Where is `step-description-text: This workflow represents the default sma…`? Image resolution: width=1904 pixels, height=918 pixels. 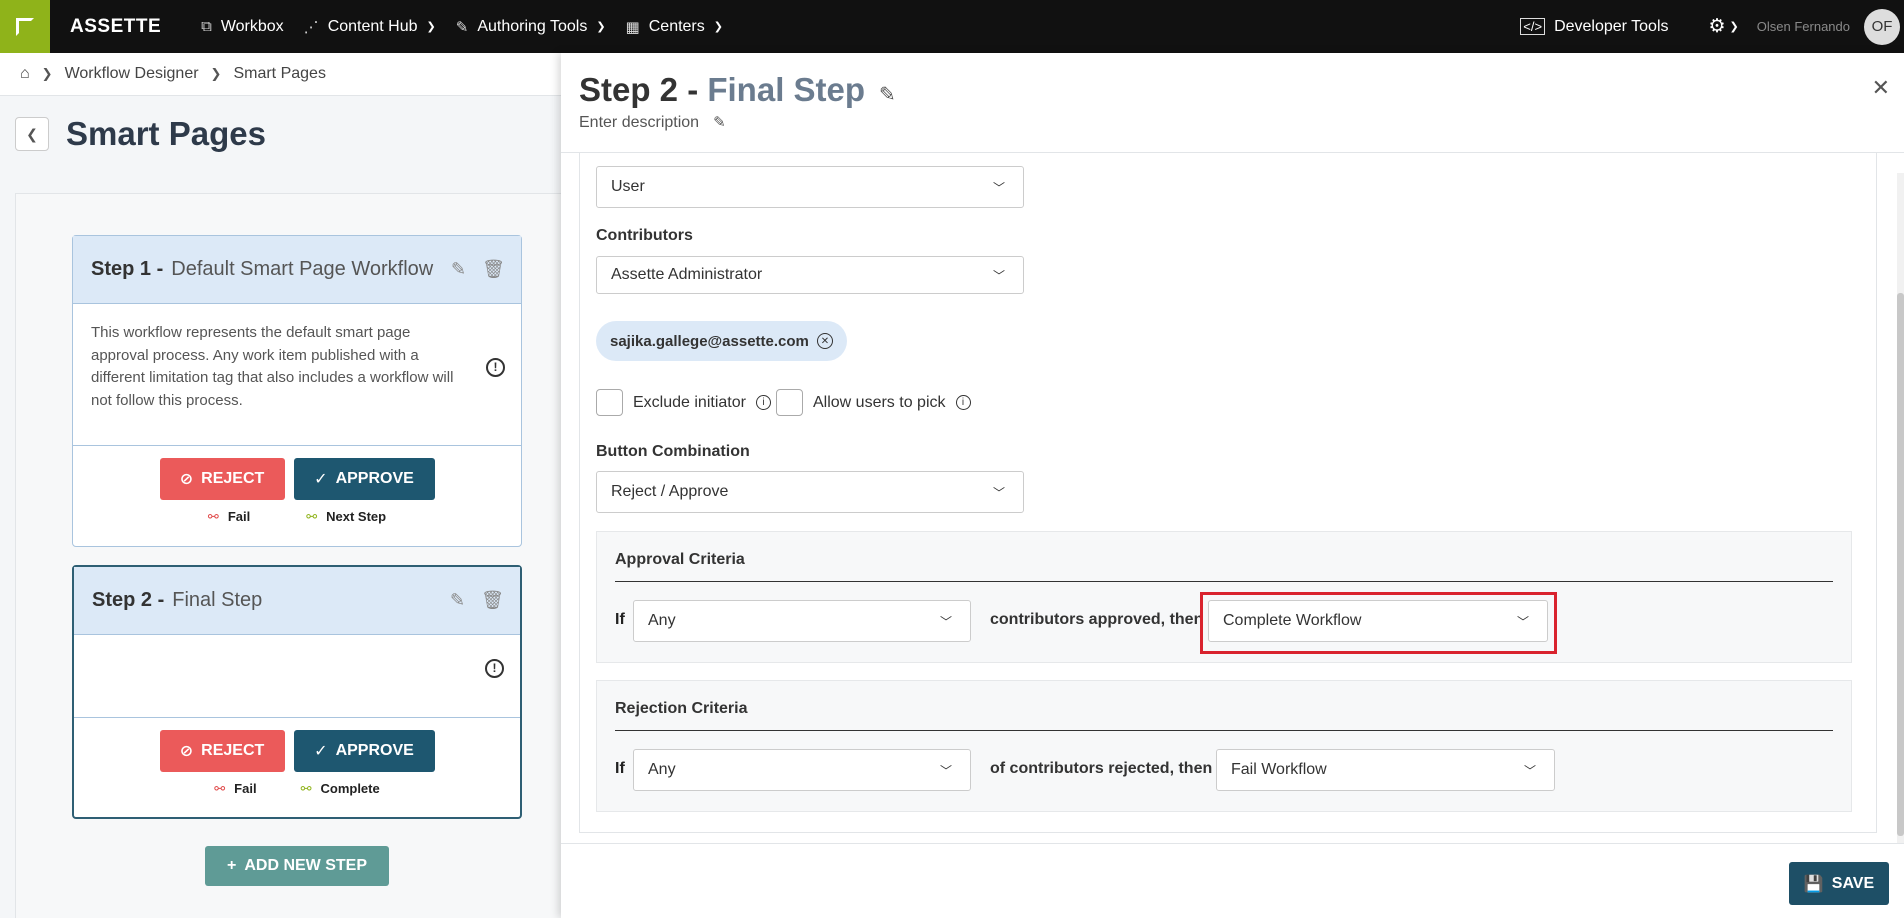 step-description-text: This workflow represents the default sma… is located at coordinates (272, 366).